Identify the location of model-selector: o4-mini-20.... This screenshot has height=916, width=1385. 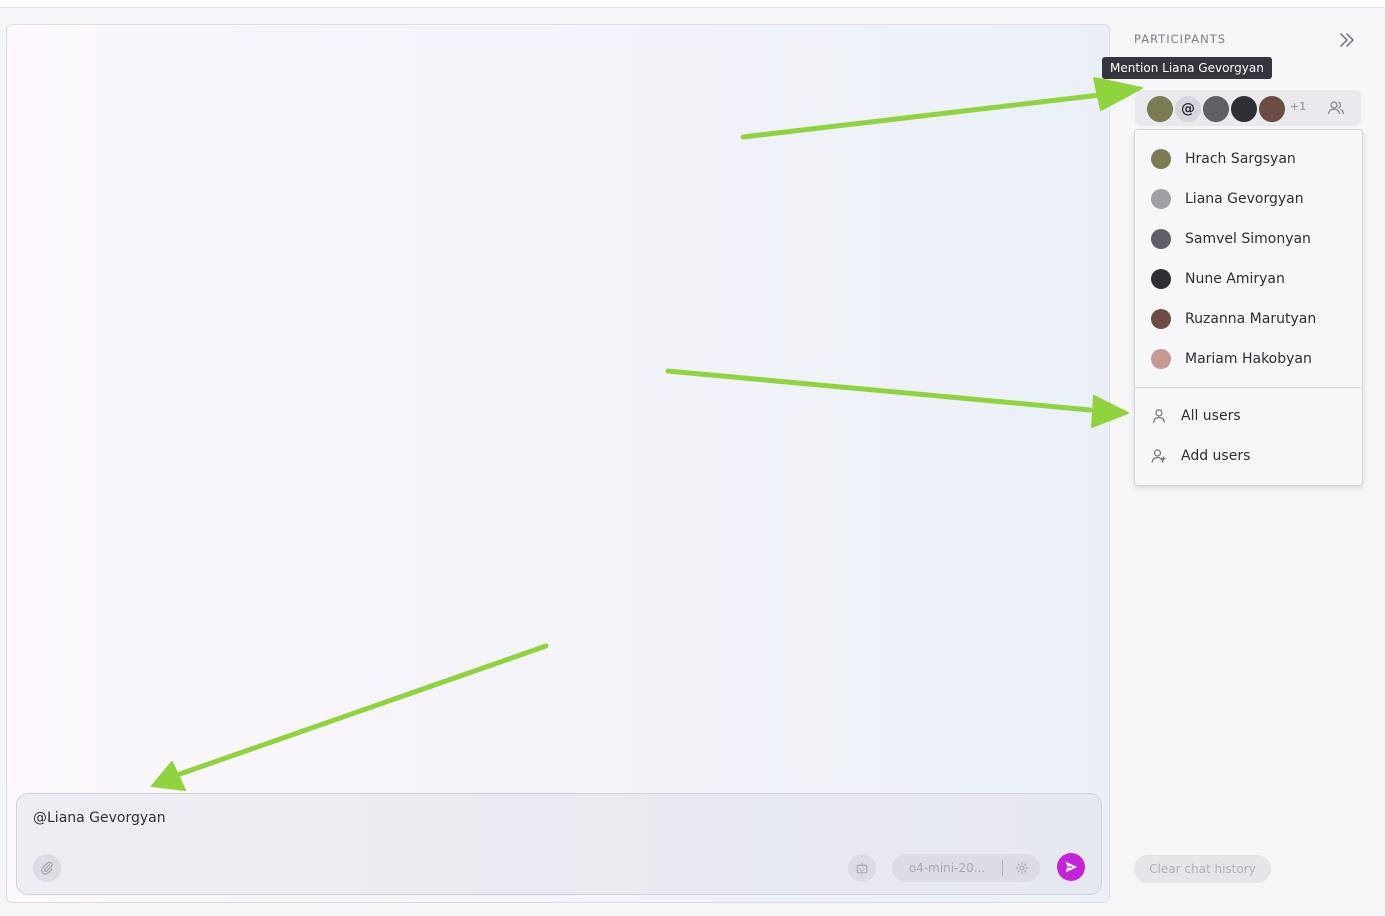
(966, 868).